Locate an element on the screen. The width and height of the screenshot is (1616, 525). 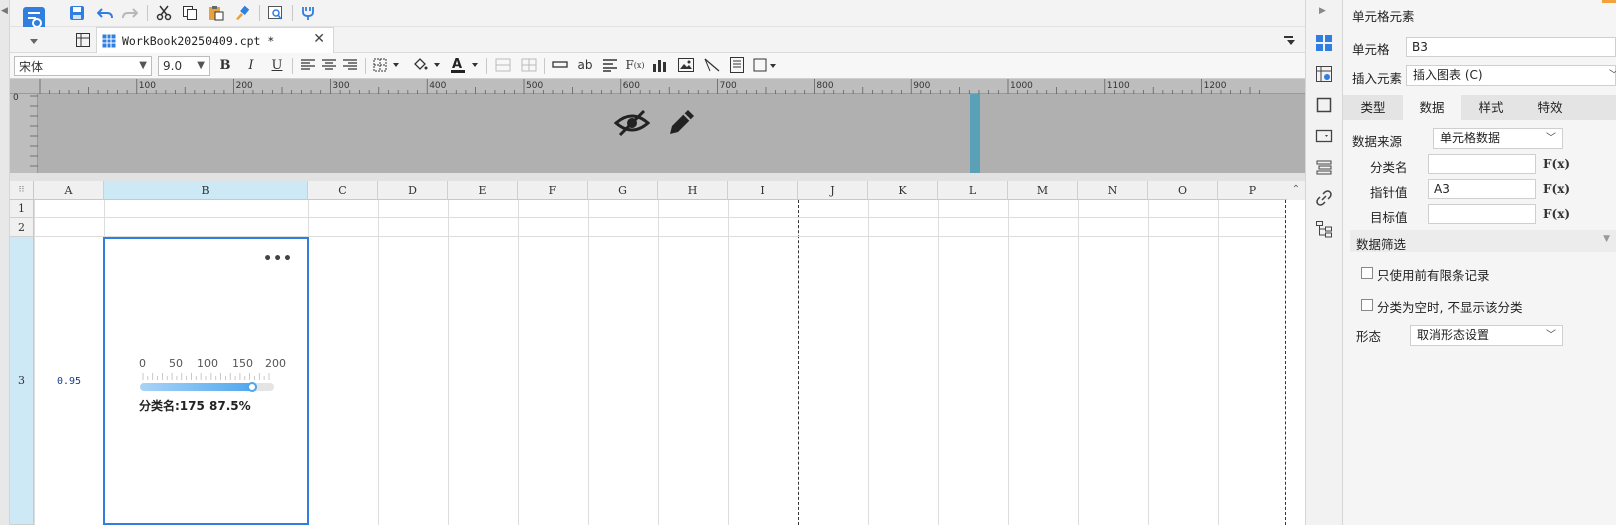
column-header-c: C is located at coordinates (343, 190).